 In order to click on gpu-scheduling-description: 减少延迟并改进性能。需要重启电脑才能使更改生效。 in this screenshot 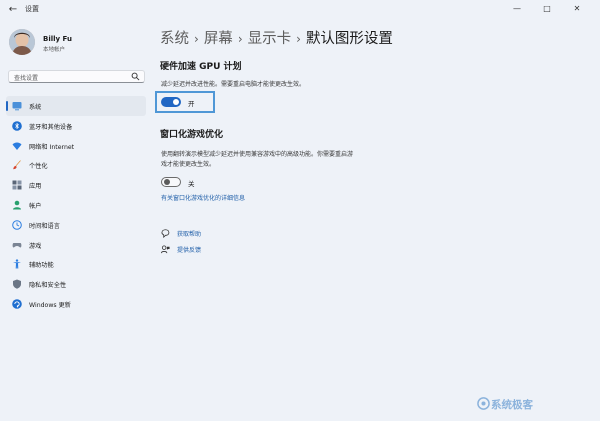, I will do `click(233, 84)`.